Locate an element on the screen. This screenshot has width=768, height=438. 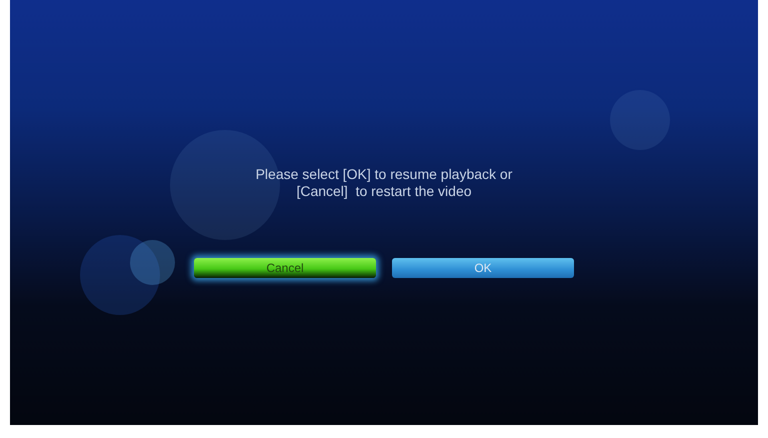
dialog-button: OK is located at coordinates (483, 268).